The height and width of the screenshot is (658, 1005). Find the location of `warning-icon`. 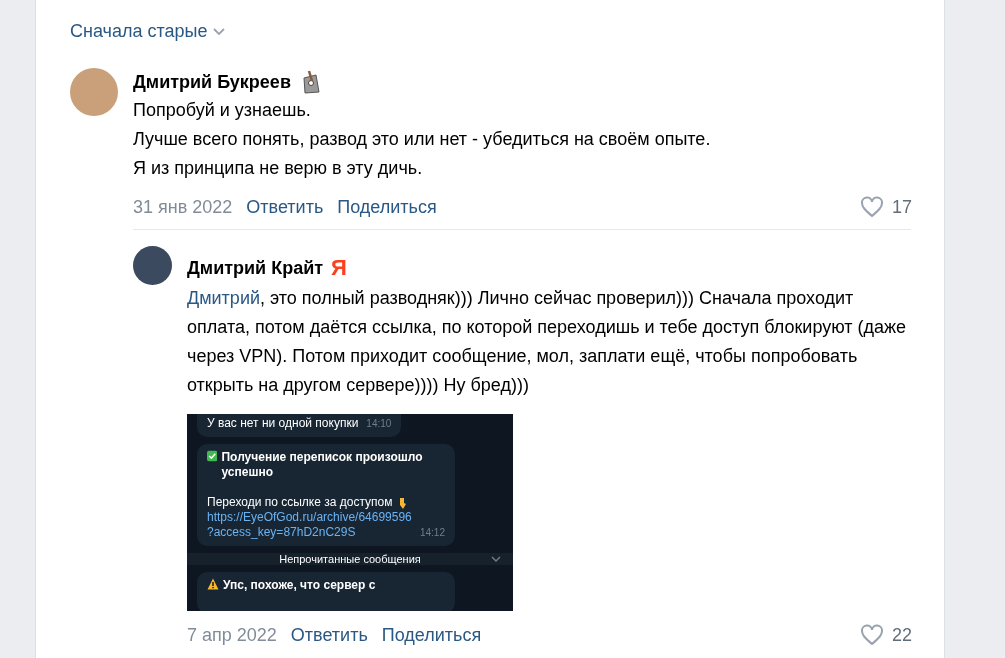

warning-icon is located at coordinates (213, 584).